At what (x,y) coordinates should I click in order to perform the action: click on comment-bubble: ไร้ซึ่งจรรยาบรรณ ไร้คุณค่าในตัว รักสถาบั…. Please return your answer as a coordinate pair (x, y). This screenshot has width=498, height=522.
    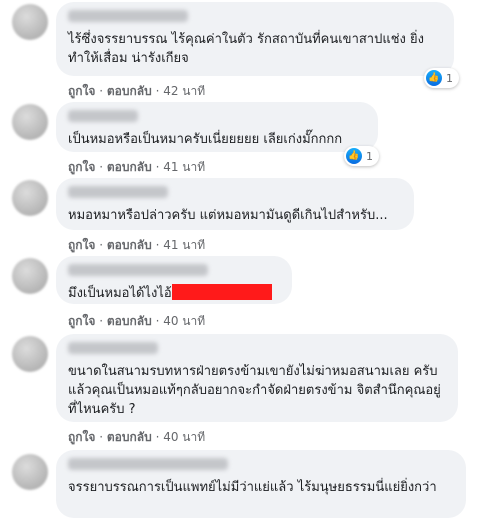
    Looking at the image, I should click on (255, 39).